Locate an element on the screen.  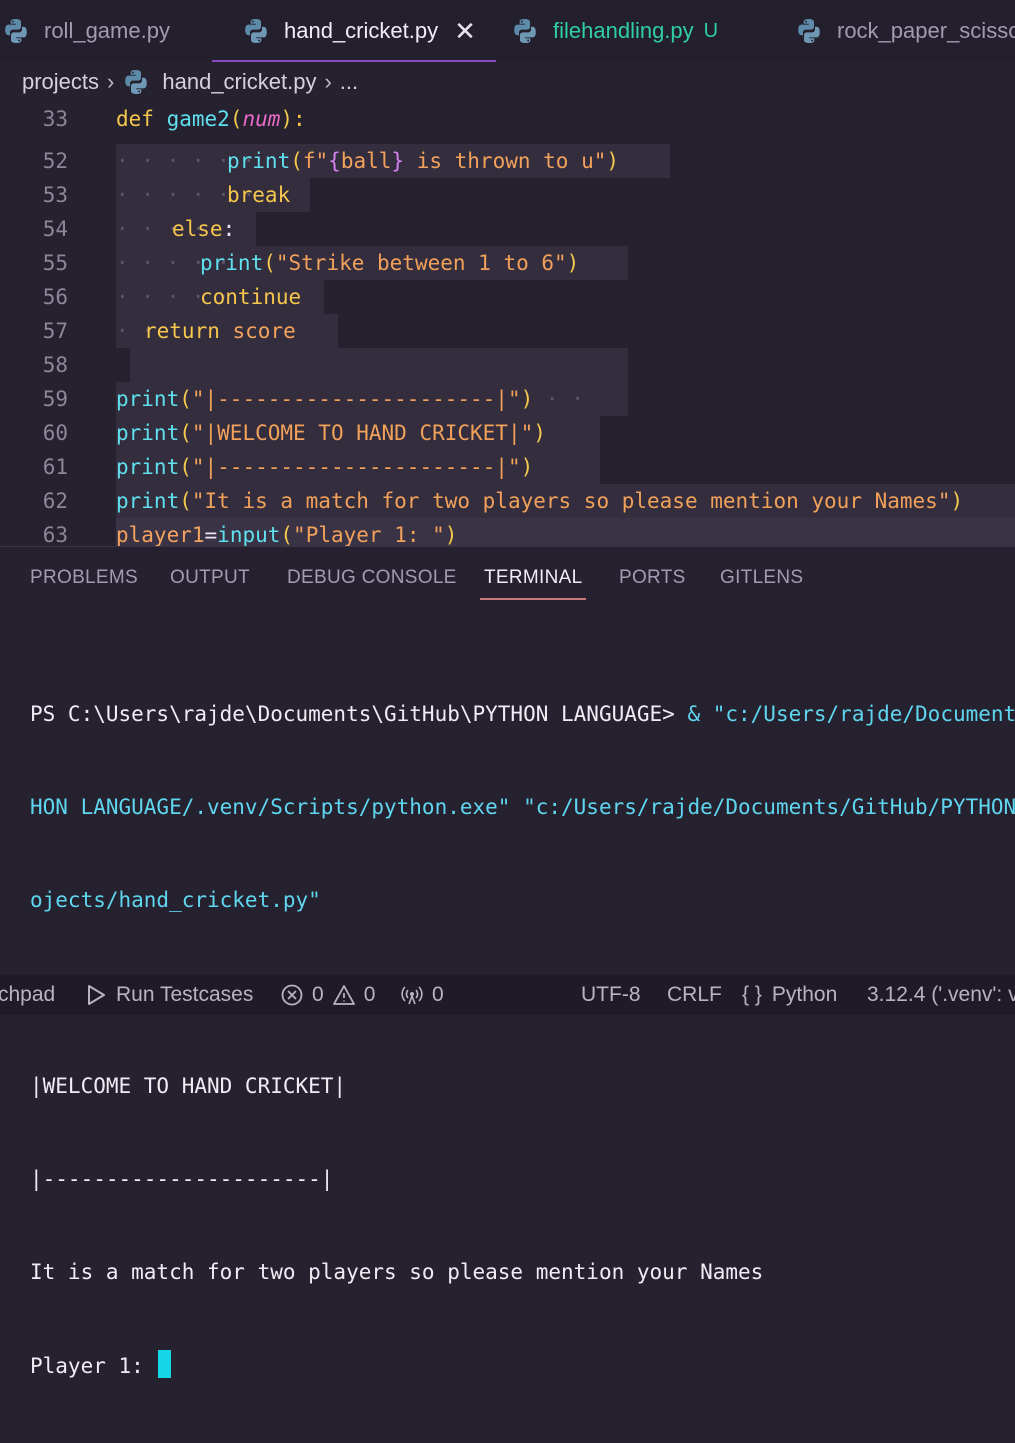
launchpad-item: chpad is located at coordinates (27, 995).